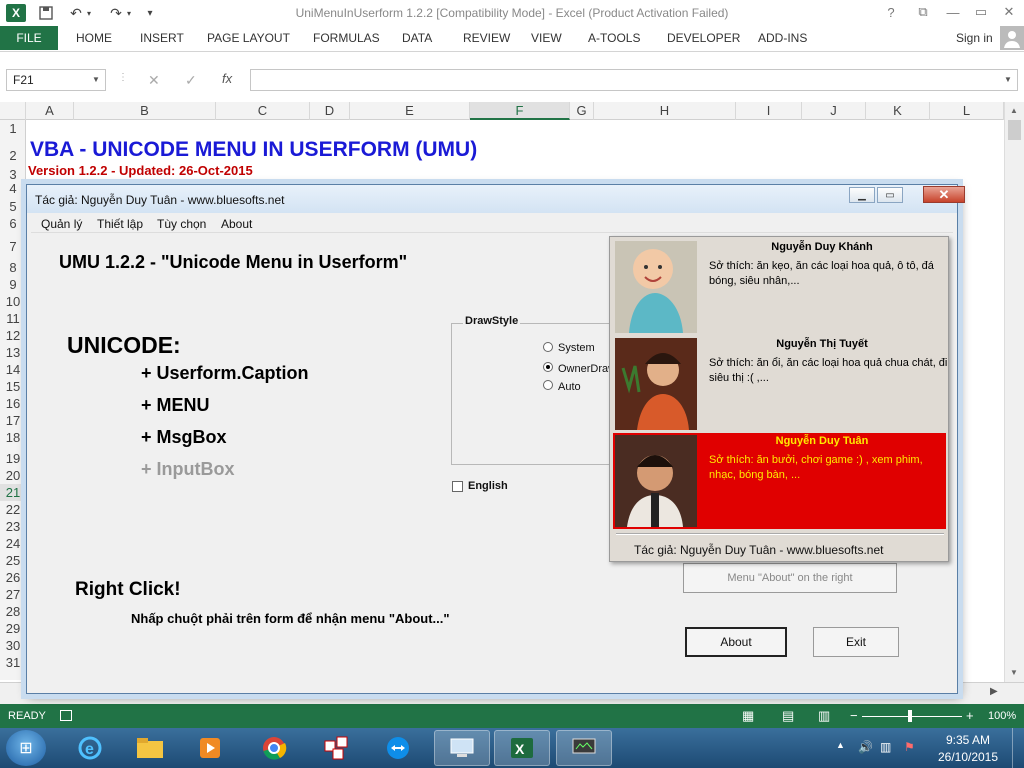 This screenshot has width=1024, height=768. What do you see at coordinates (13, 386) in the screenshot?
I see `row-header: 15` at bounding box center [13, 386].